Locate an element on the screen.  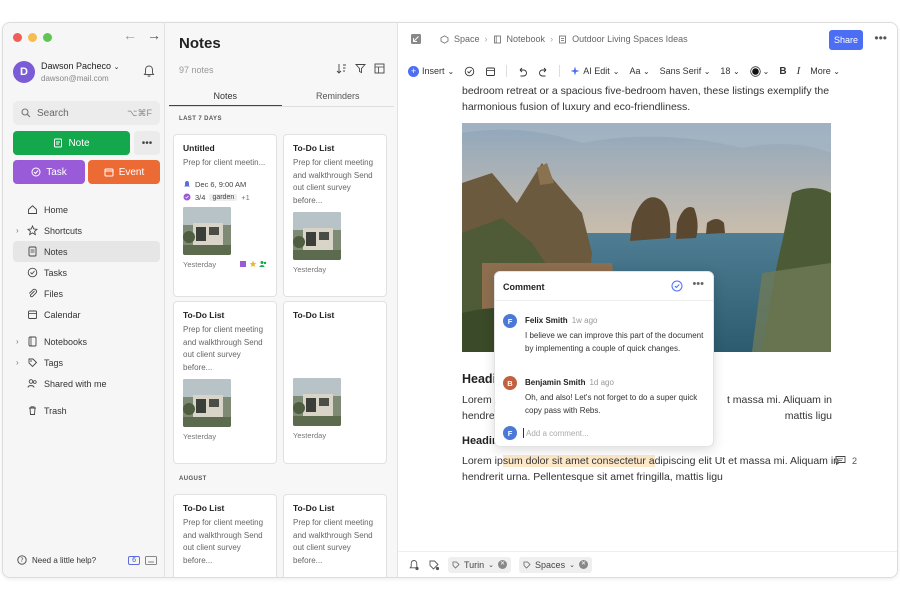
font-family-dropdown: Sans Serif ⌄ is located at coordinates (685, 71).